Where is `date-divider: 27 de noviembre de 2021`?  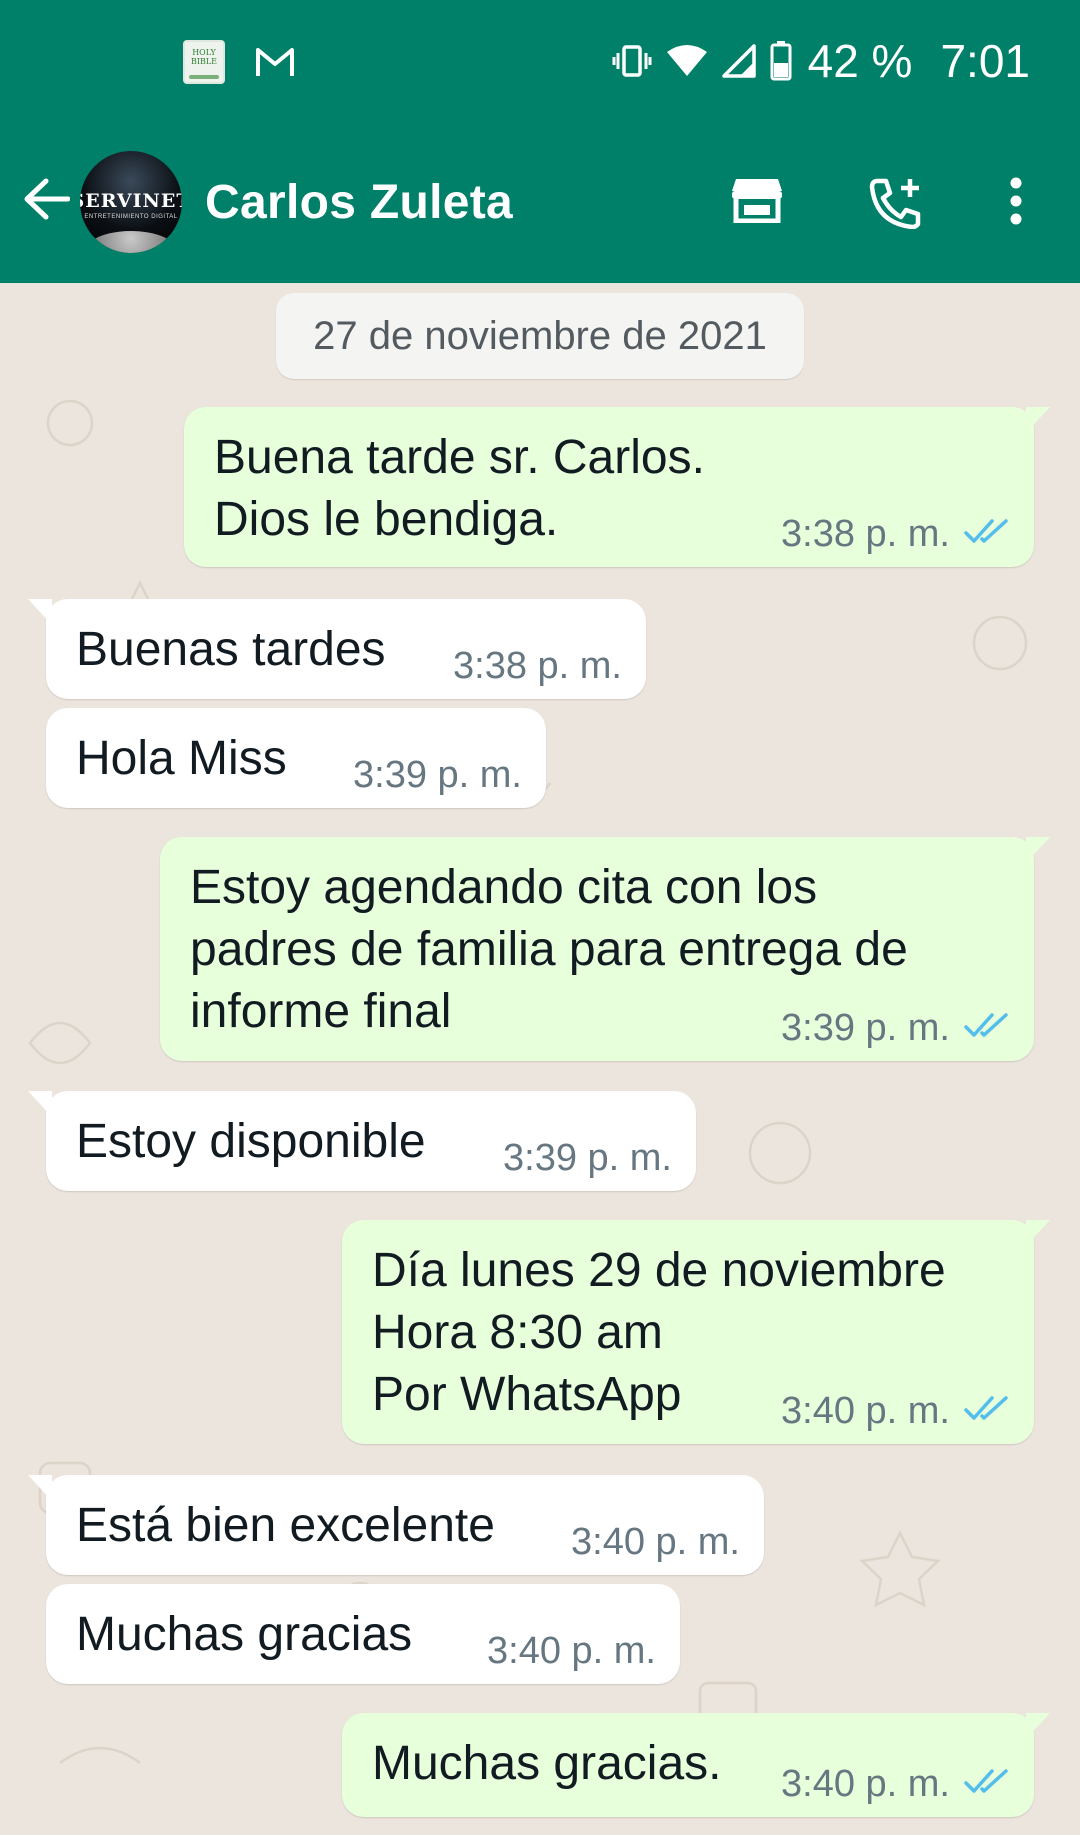 date-divider: 27 de noviembre de 2021 is located at coordinates (540, 336).